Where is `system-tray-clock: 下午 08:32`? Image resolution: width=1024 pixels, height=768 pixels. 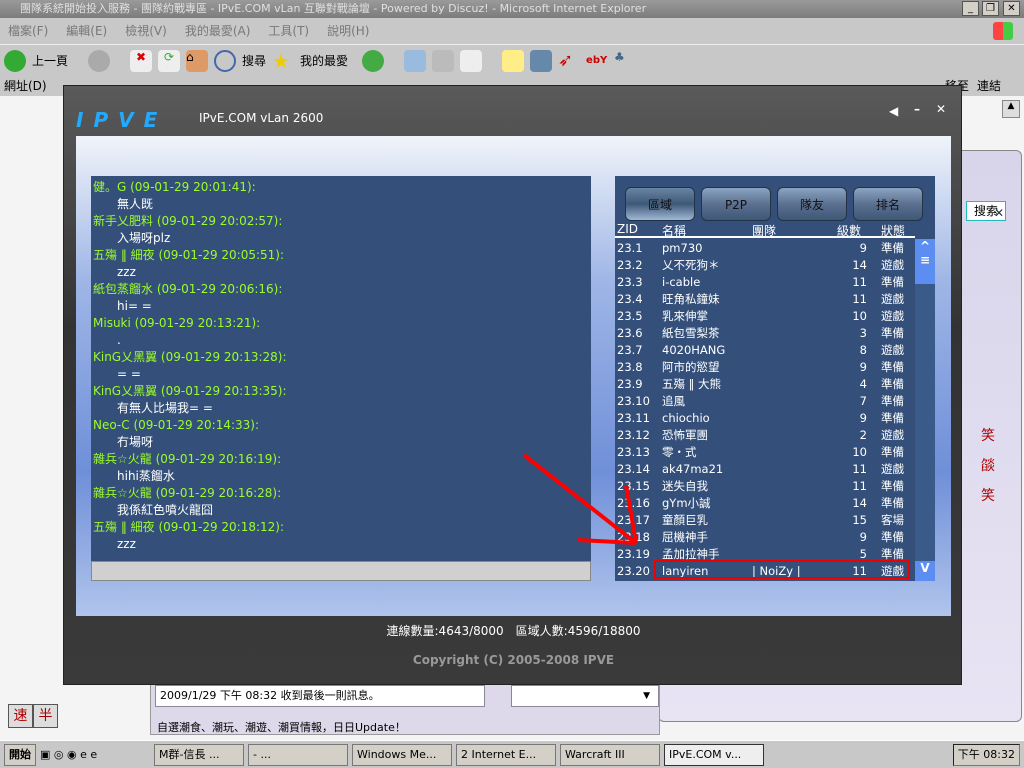
system-tray-clock: 下午 08:32 is located at coordinates (986, 754).